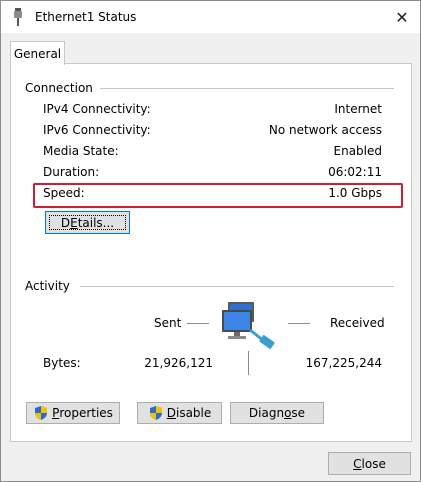 This screenshot has width=421, height=482. Describe the element at coordinates (298, 413) in the screenshot. I see `diagnose-label-post: se` at that location.